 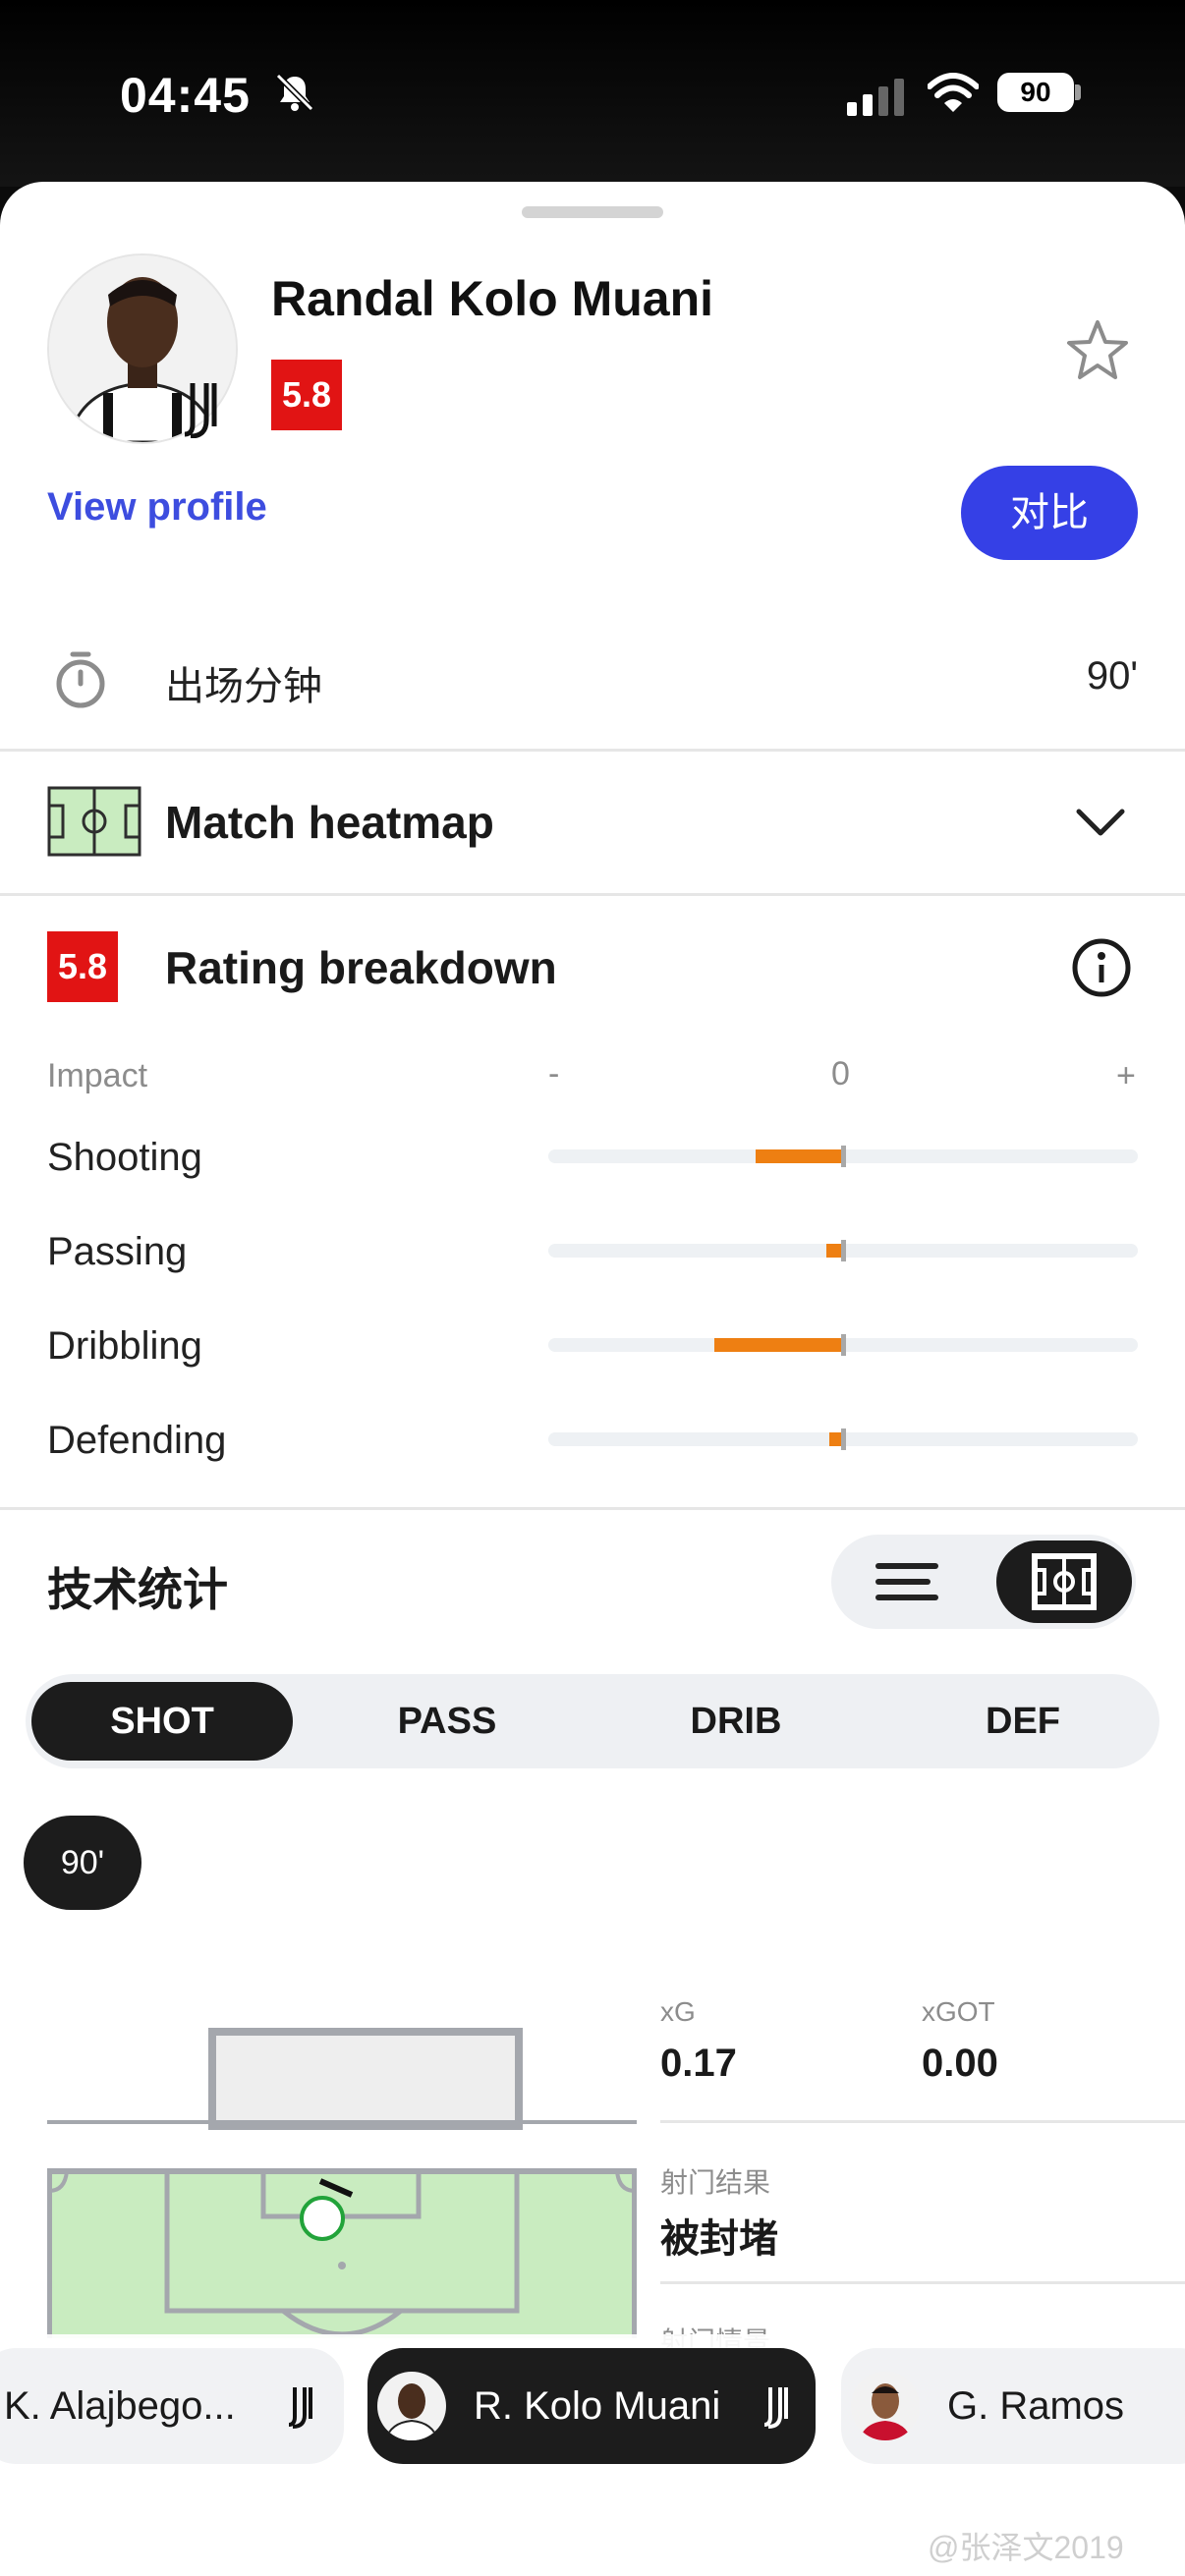 I want to click on xg-value: 0.17, so click(x=699, y=2063).